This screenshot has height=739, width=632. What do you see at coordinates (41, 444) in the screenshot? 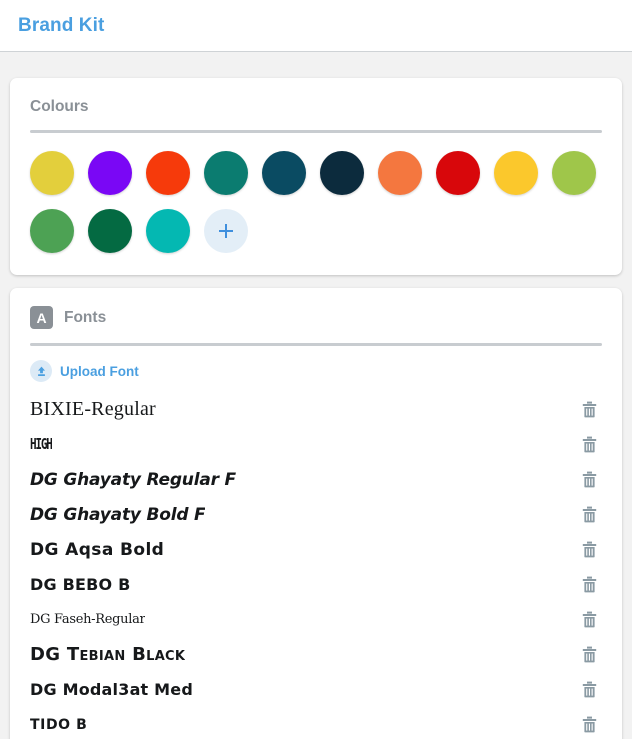
I see `font-name-label: HIGH` at bounding box center [41, 444].